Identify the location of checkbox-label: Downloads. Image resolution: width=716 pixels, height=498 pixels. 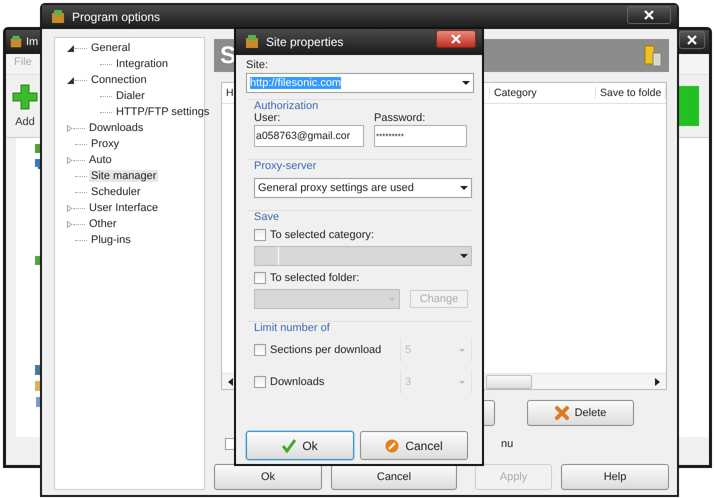
(298, 382).